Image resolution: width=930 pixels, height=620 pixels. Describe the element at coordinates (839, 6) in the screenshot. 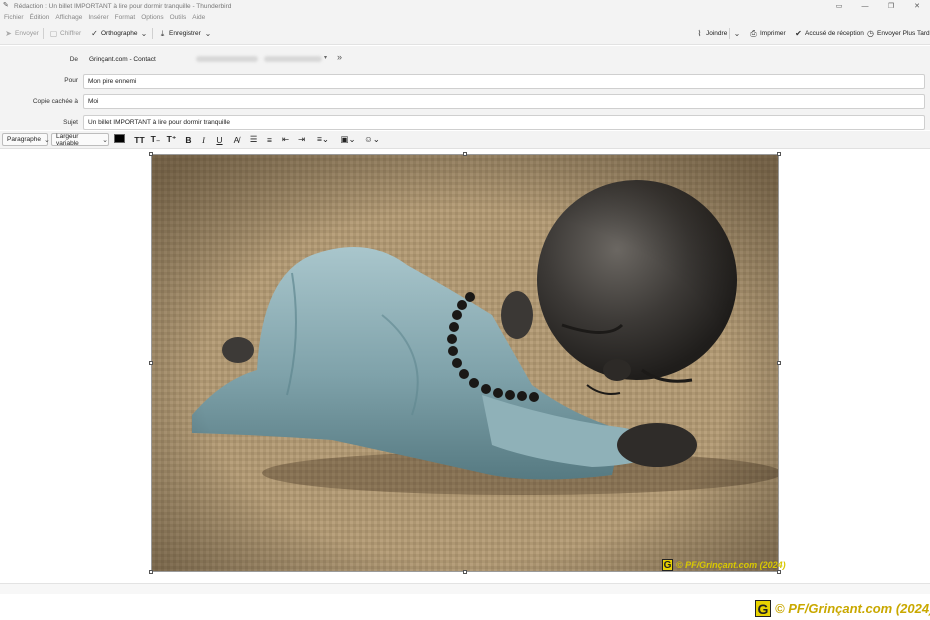

I see `tray-icon: ▭` at that location.